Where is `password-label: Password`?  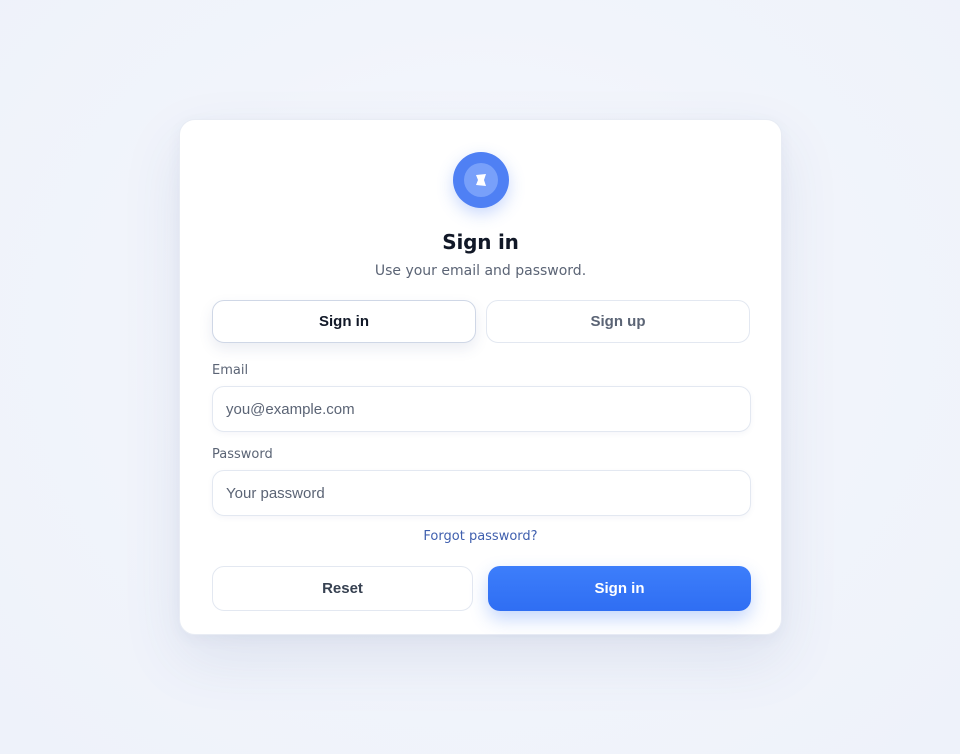
password-label: Password is located at coordinates (242, 454).